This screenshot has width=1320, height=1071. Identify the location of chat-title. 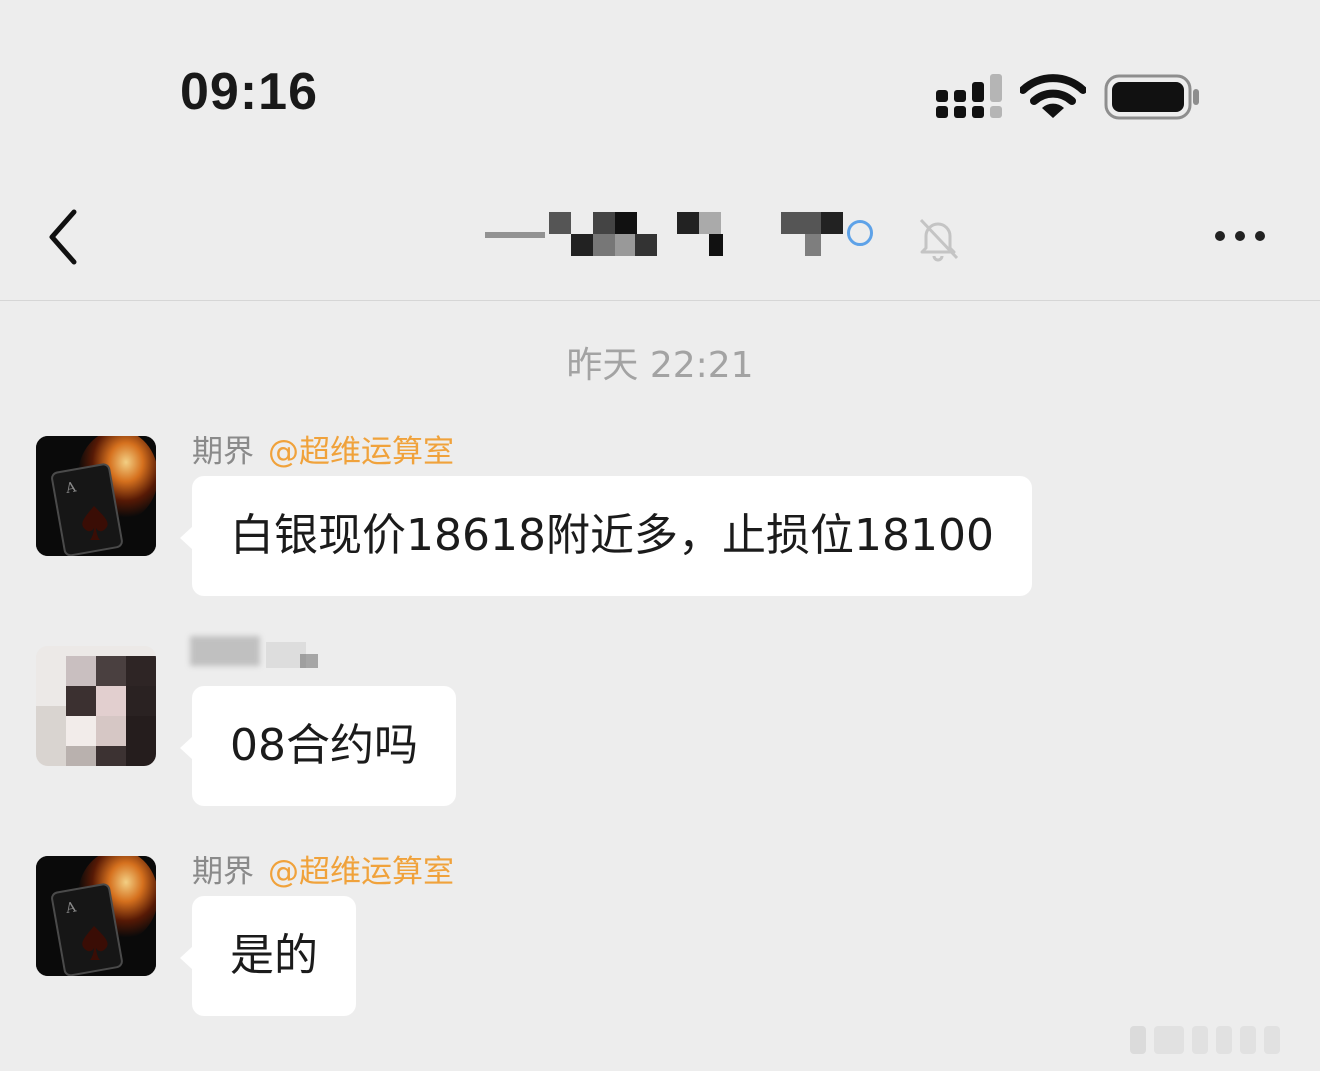
(720, 238).